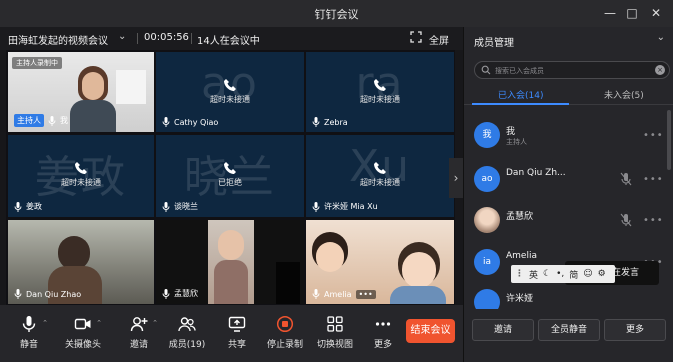  Describe the element at coordinates (632, 13) in the screenshot. I see `maximize-icon: □` at that location.